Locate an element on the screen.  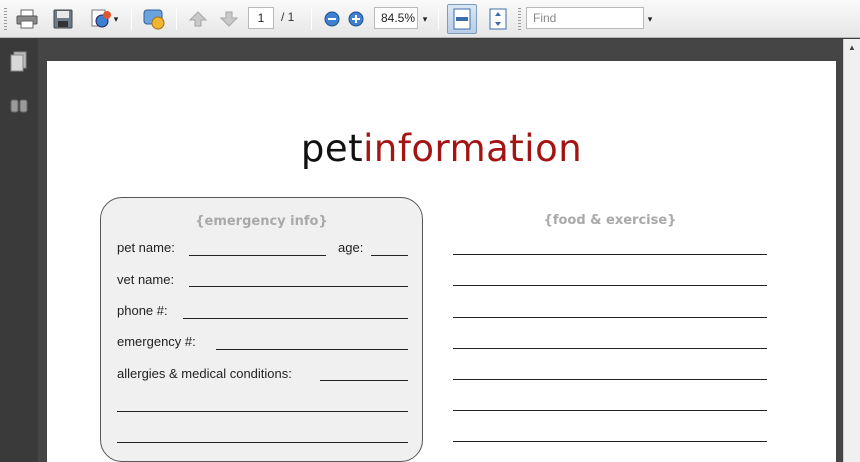
sign-button: ▾ is located at coordinates (104, 19).